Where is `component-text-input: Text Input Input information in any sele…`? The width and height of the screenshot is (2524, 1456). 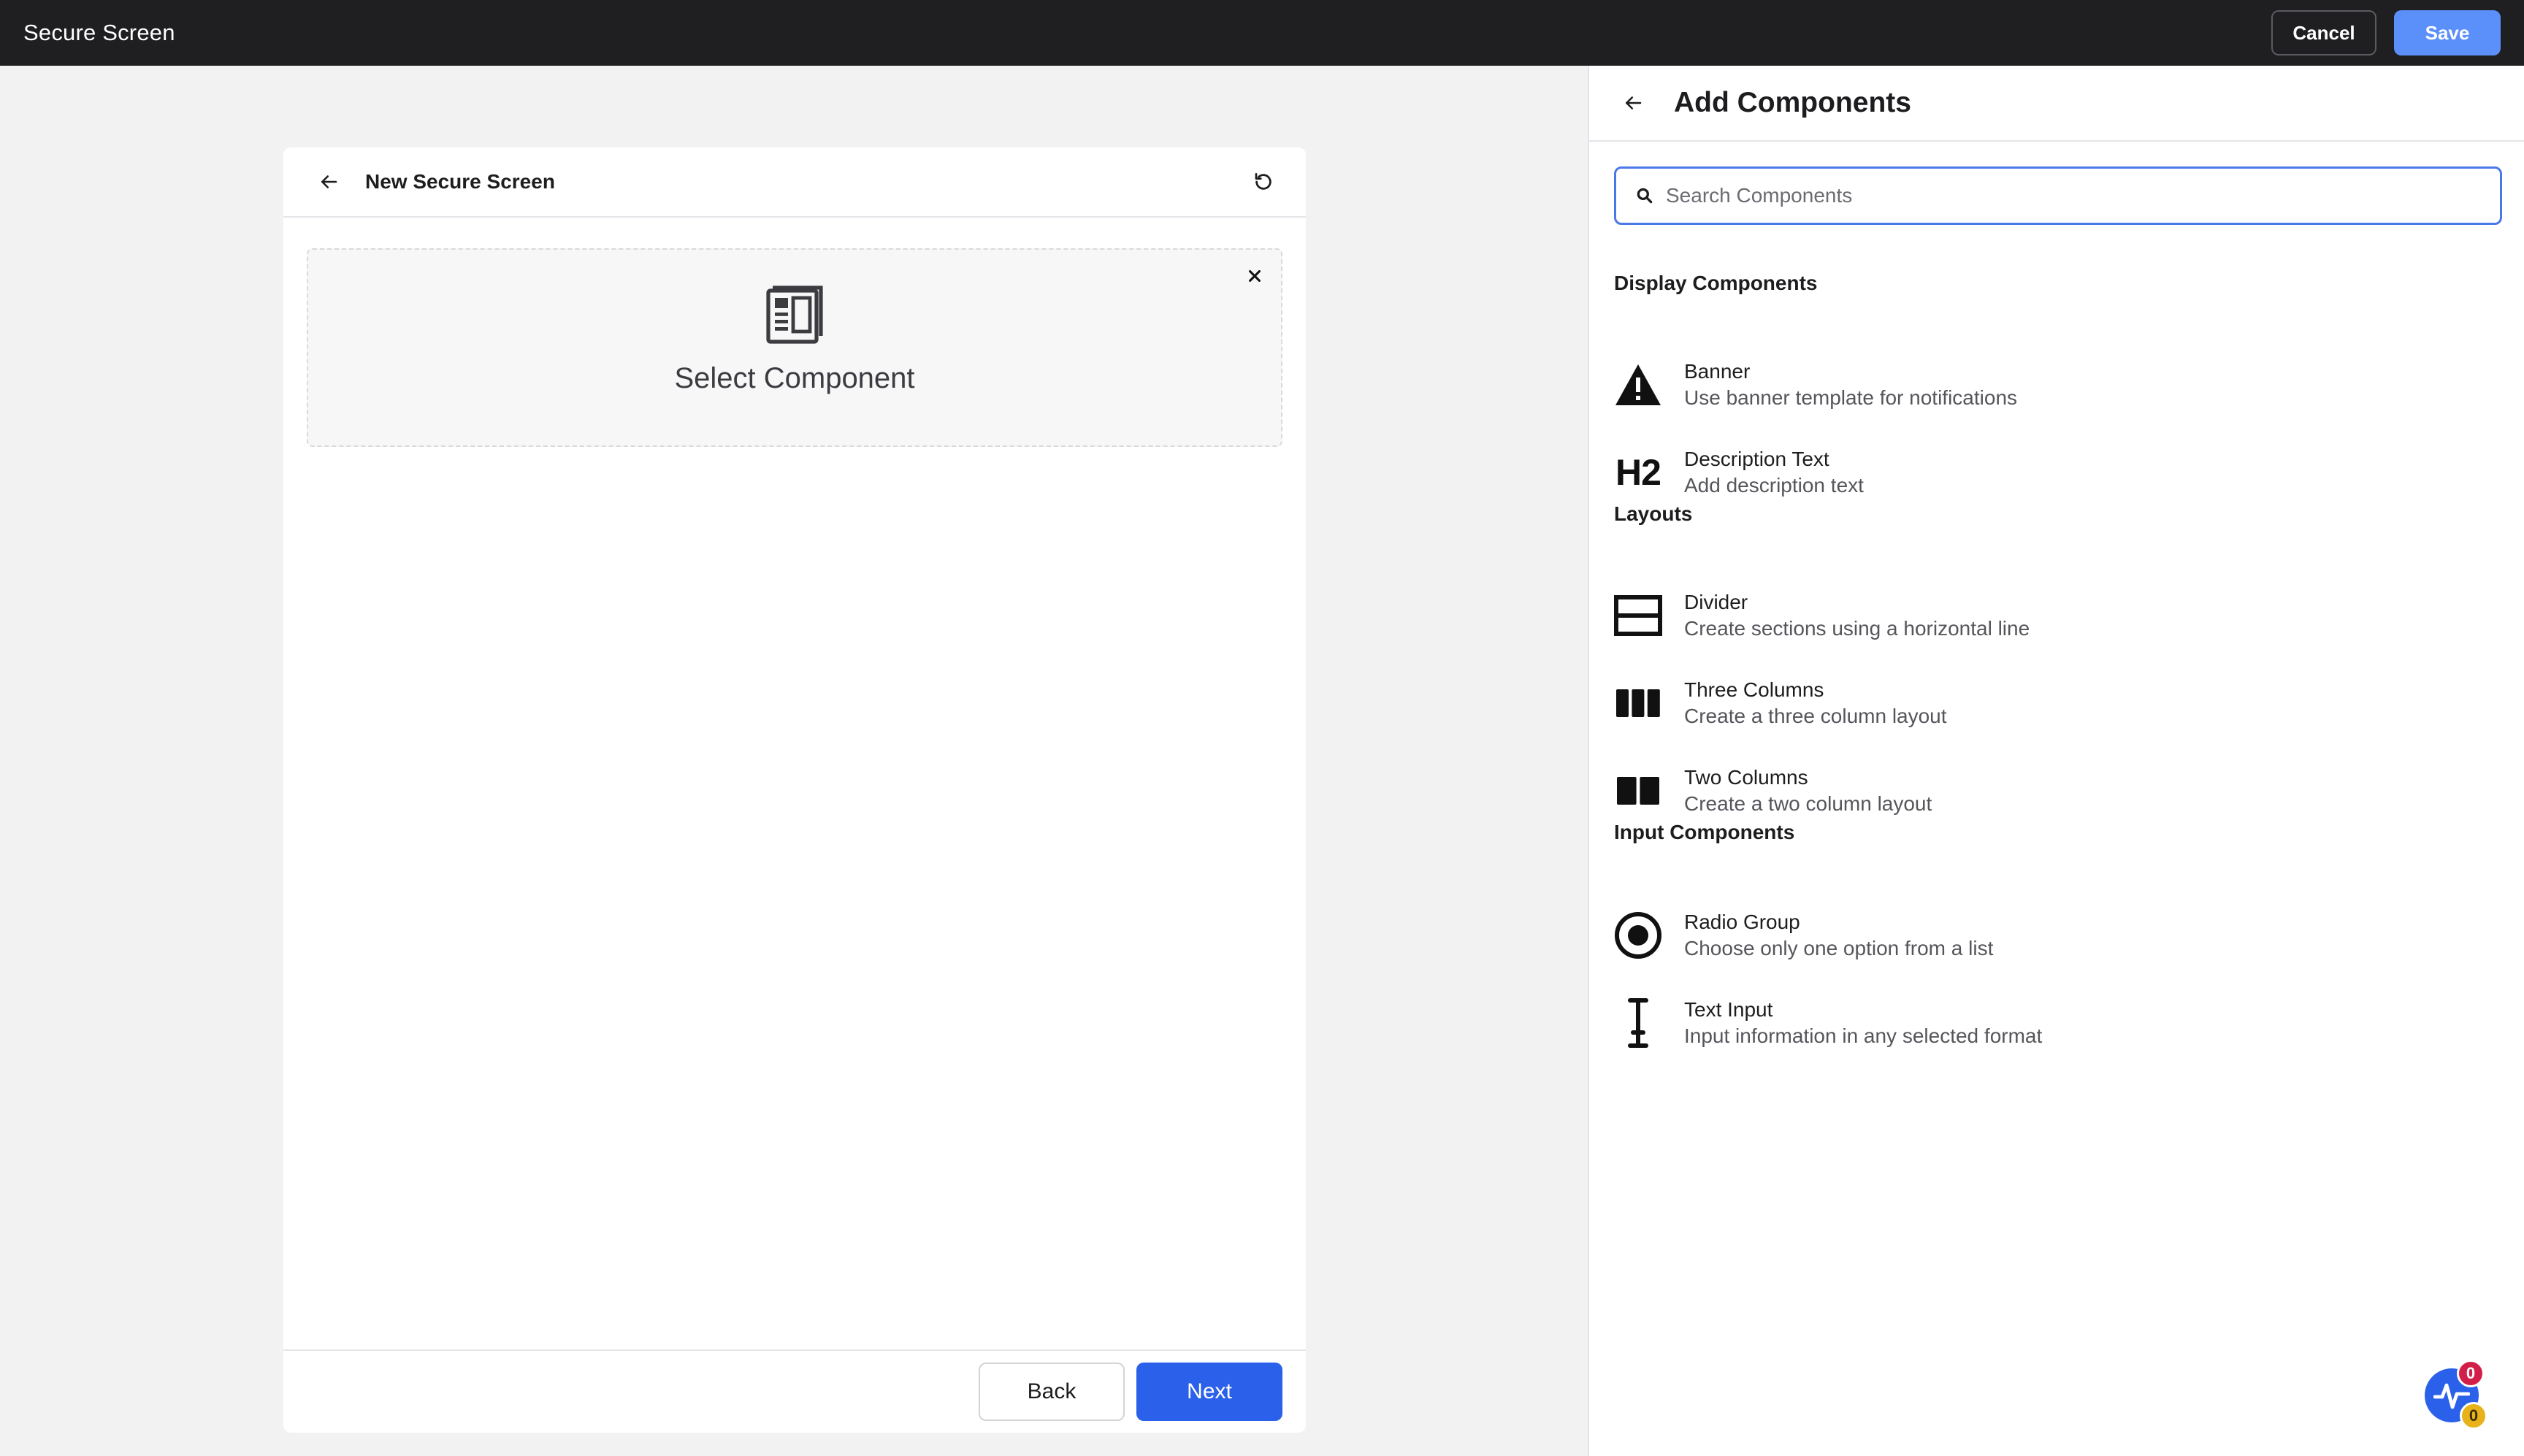 component-text-input: Text Input Input information in any sele… is located at coordinates (2052, 1023).